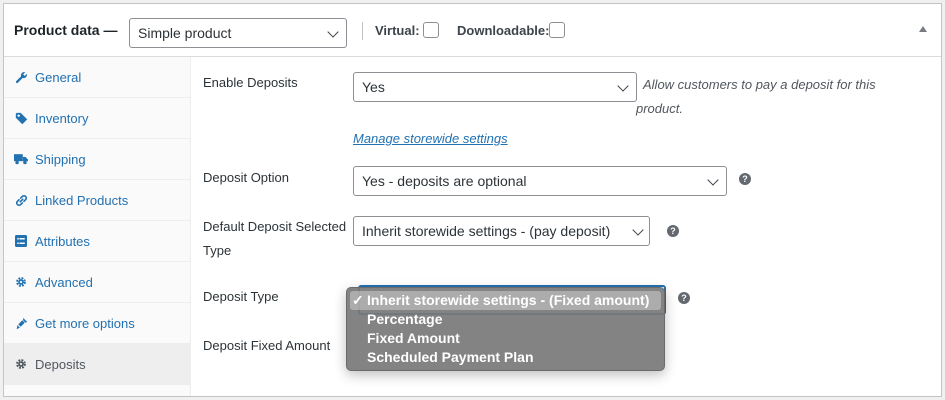  What do you see at coordinates (82, 200) in the screenshot?
I see `tab-label: Linked Products` at bounding box center [82, 200].